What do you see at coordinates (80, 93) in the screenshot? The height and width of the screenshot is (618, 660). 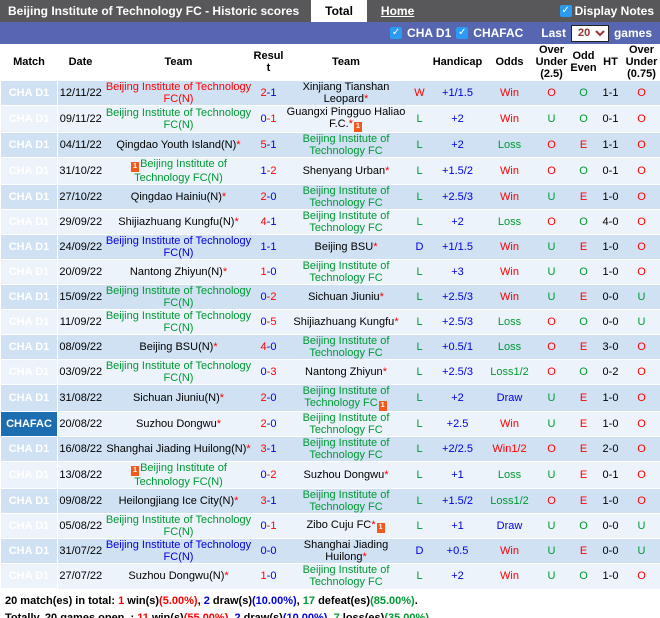 I see `match-date: 12/11/22` at bounding box center [80, 93].